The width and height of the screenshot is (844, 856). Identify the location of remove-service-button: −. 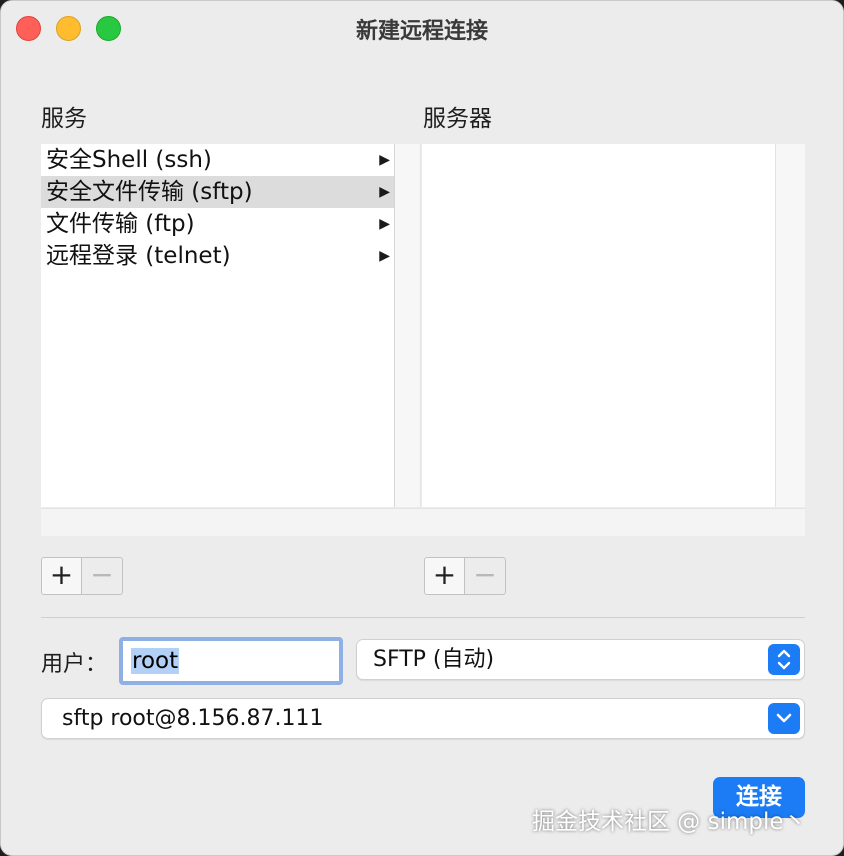
(102, 576).